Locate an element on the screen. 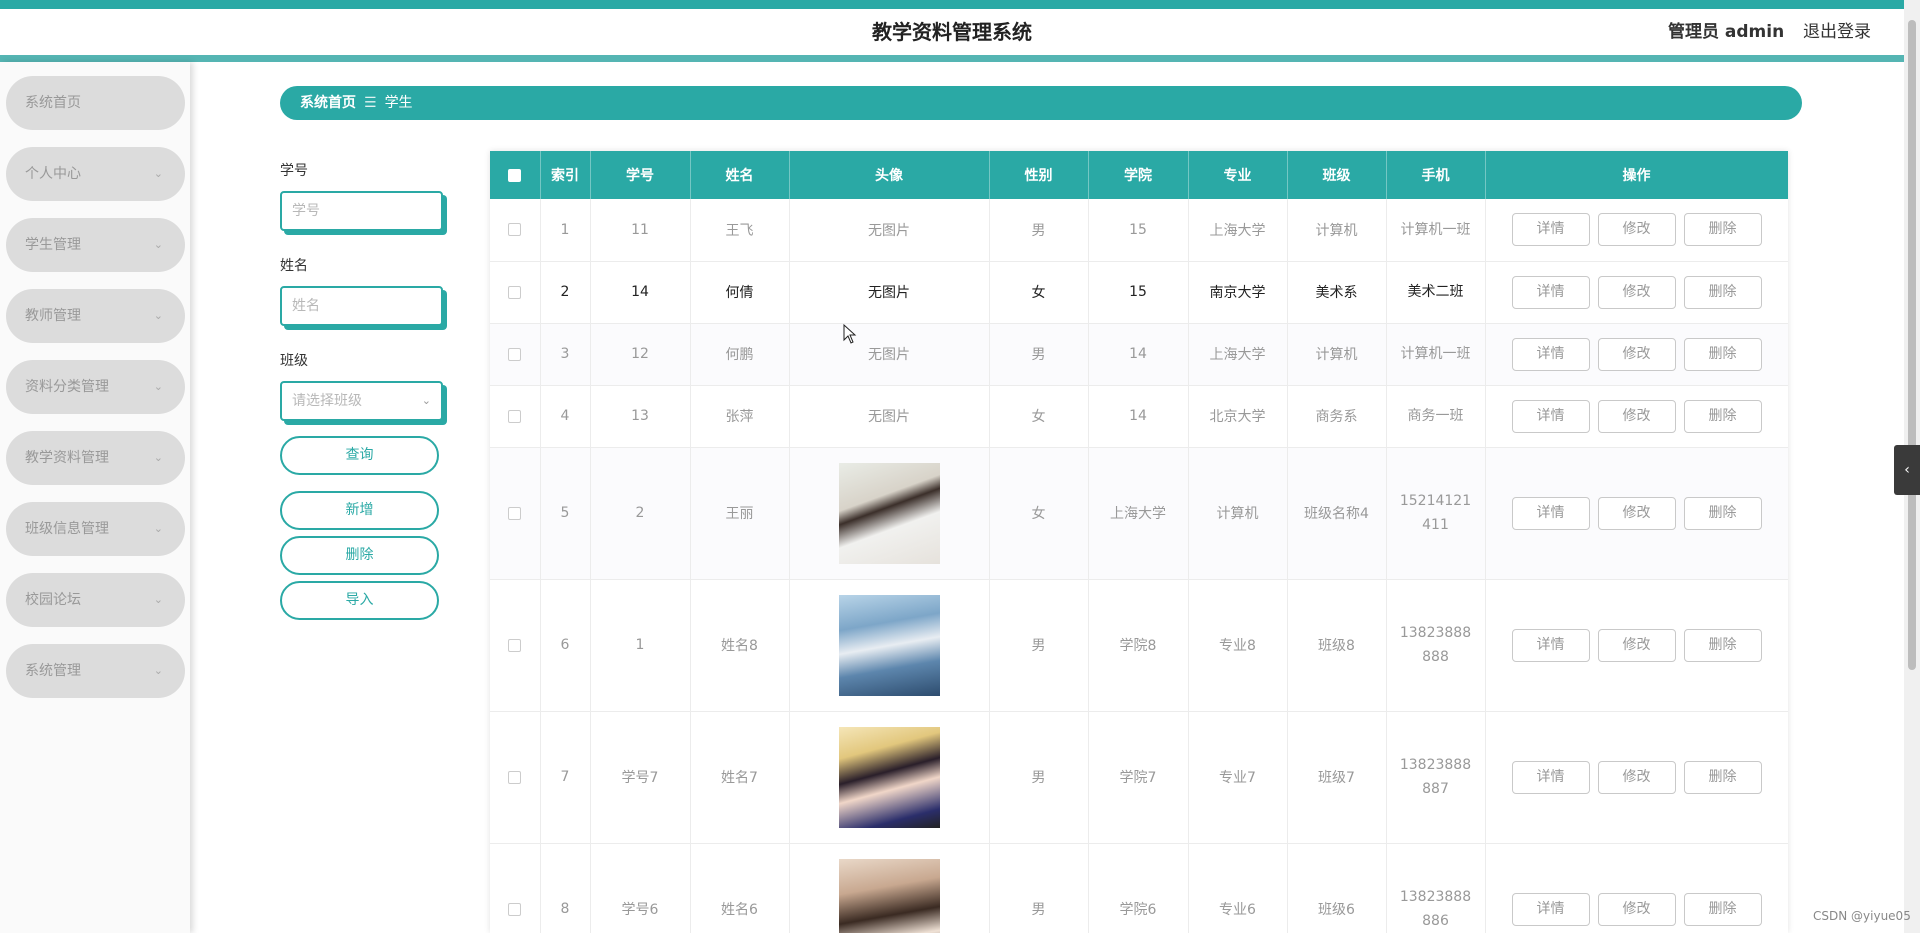 Image resolution: width=1920 pixels, height=933 pixels. major-cell: 专业6 is located at coordinates (1238, 888).